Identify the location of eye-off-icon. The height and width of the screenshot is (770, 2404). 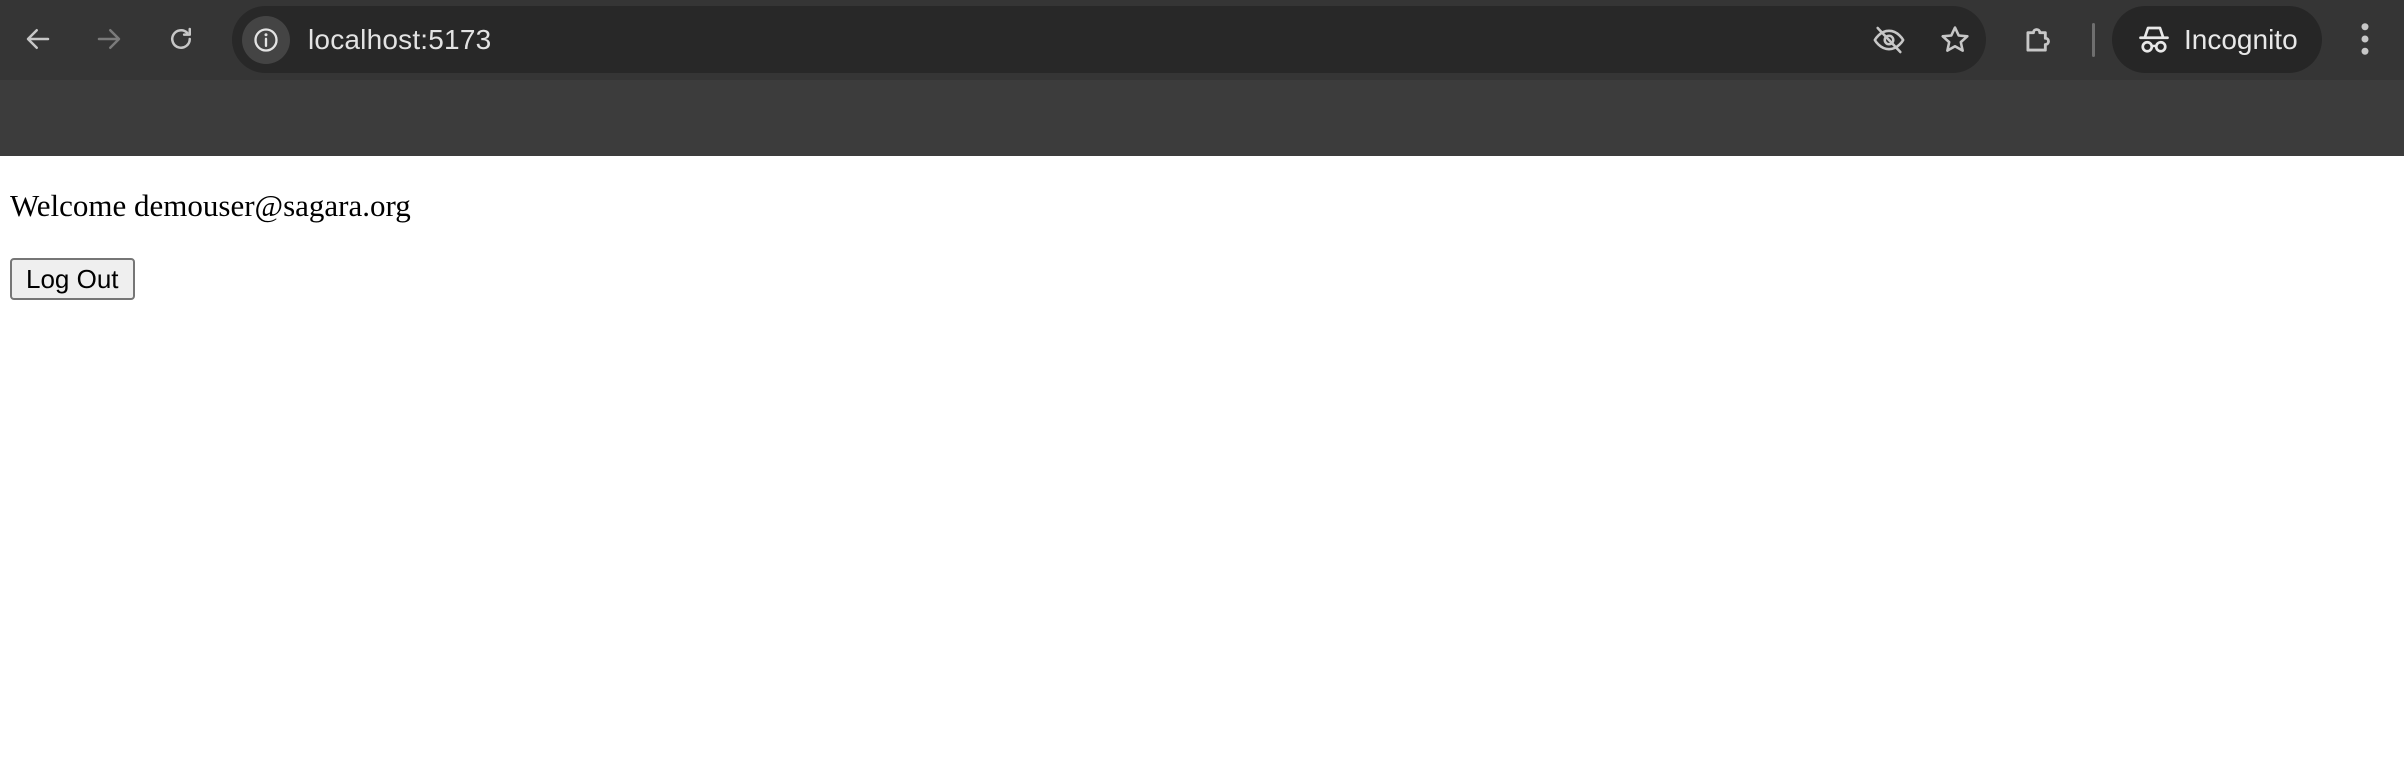
(1889, 40).